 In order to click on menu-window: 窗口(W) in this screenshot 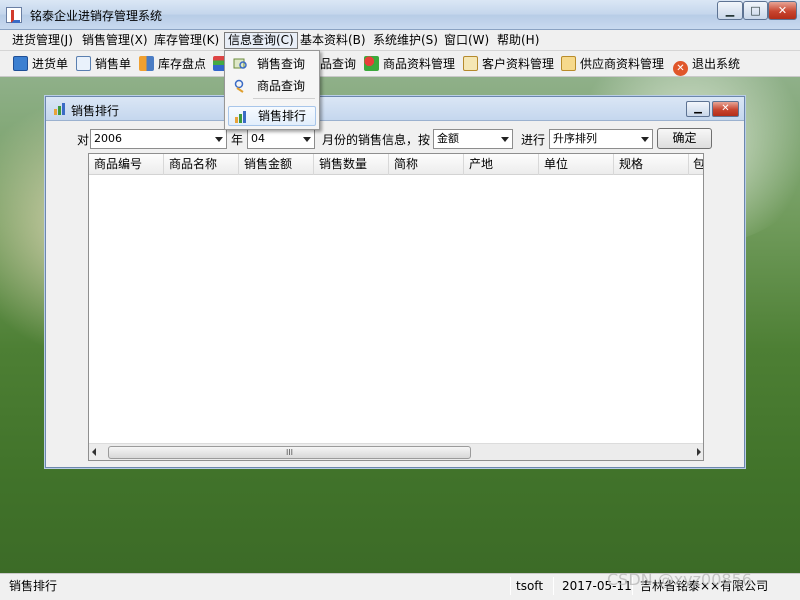, I will do `click(466, 40)`.